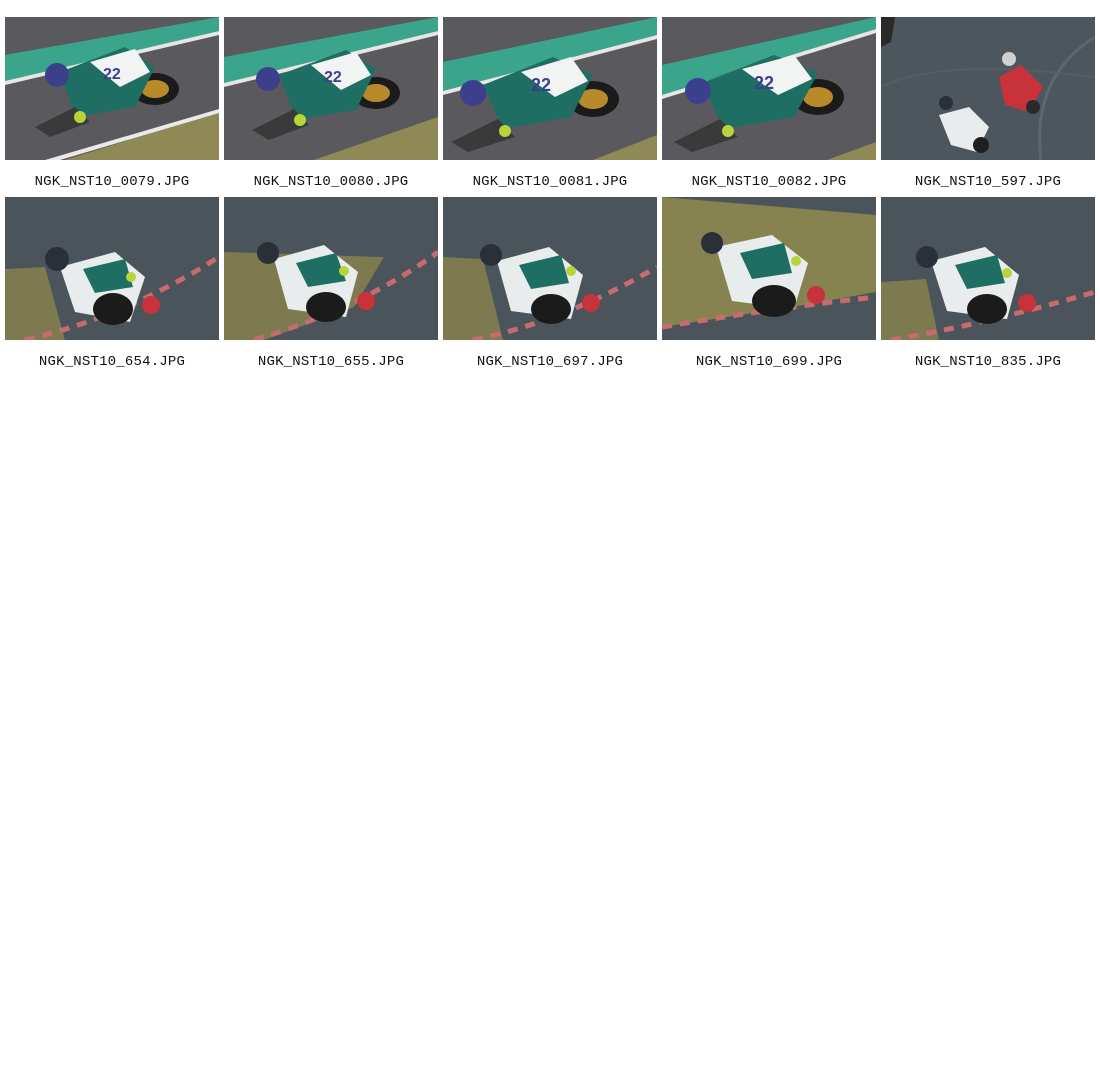  What do you see at coordinates (550, 362) in the screenshot?
I see `filename-label: NGK_NST10_697.JPG` at bounding box center [550, 362].